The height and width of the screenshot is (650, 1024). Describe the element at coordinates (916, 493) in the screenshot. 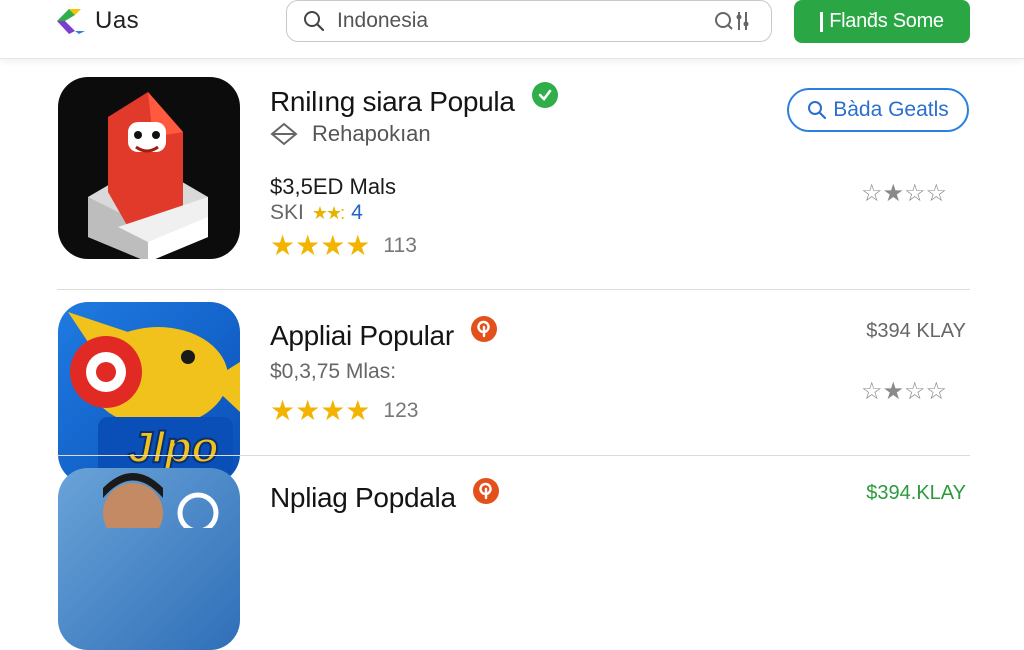

I see `side-price: $394.KLAY` at that location.